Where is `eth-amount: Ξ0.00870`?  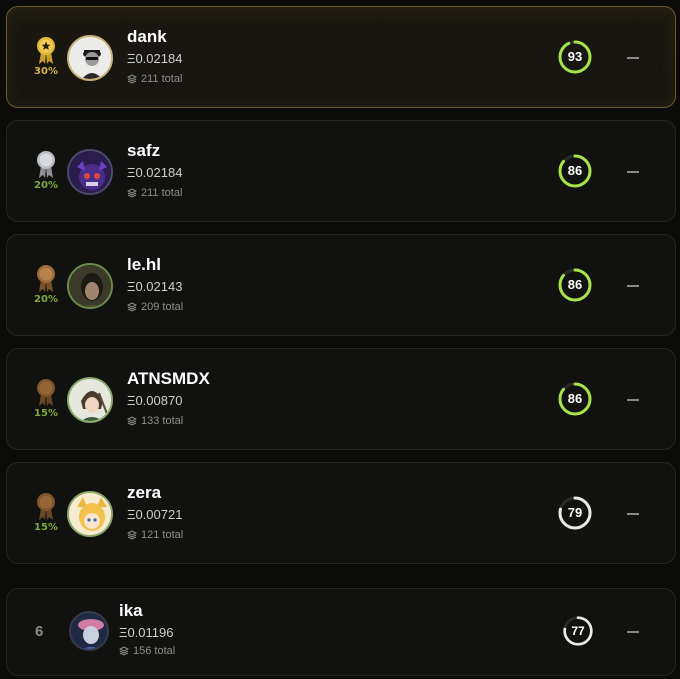 eth-amount: Ξ0.00870 is located at coordinates (155, 400).